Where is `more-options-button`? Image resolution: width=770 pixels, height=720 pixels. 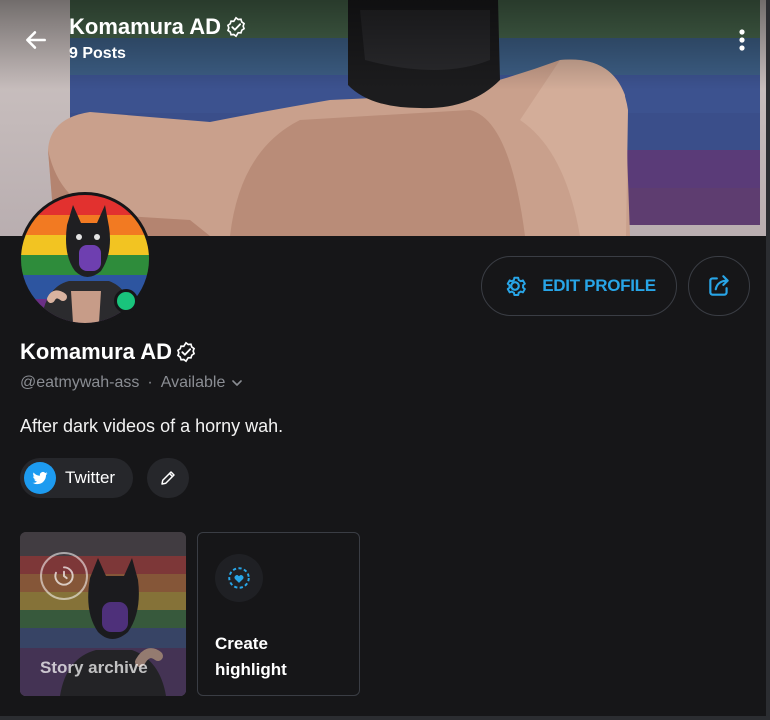 more-options-button is located at coordinates (742, 40).